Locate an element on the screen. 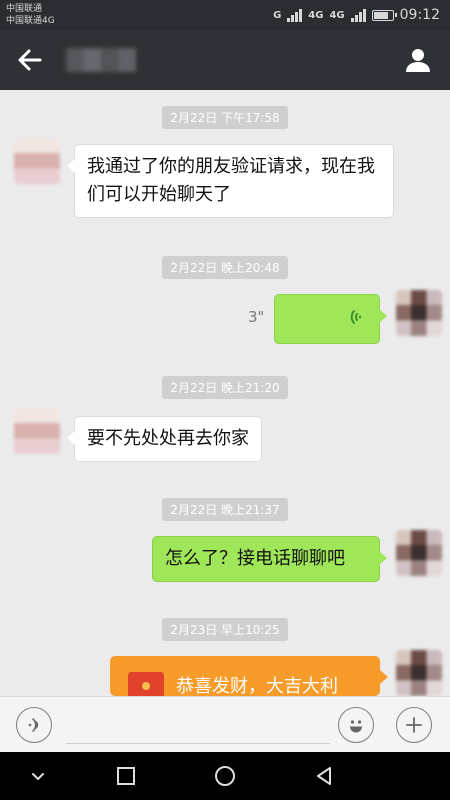 The image size is (450, 800). message-bubble-incoming: 我通过了你的朋友验证请求，现在我们可以开始聊天了 is located at coordinates (230, 181).